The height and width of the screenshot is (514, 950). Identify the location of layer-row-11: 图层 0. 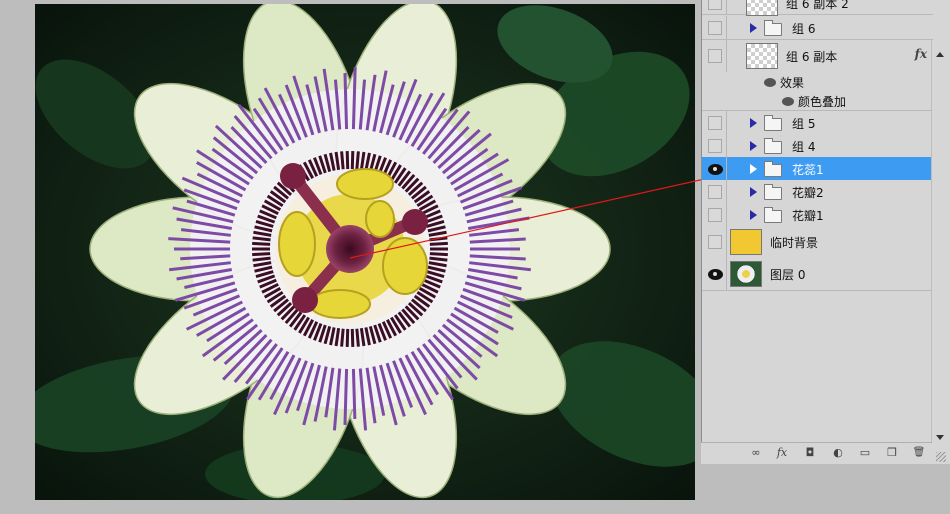
(817, 274).